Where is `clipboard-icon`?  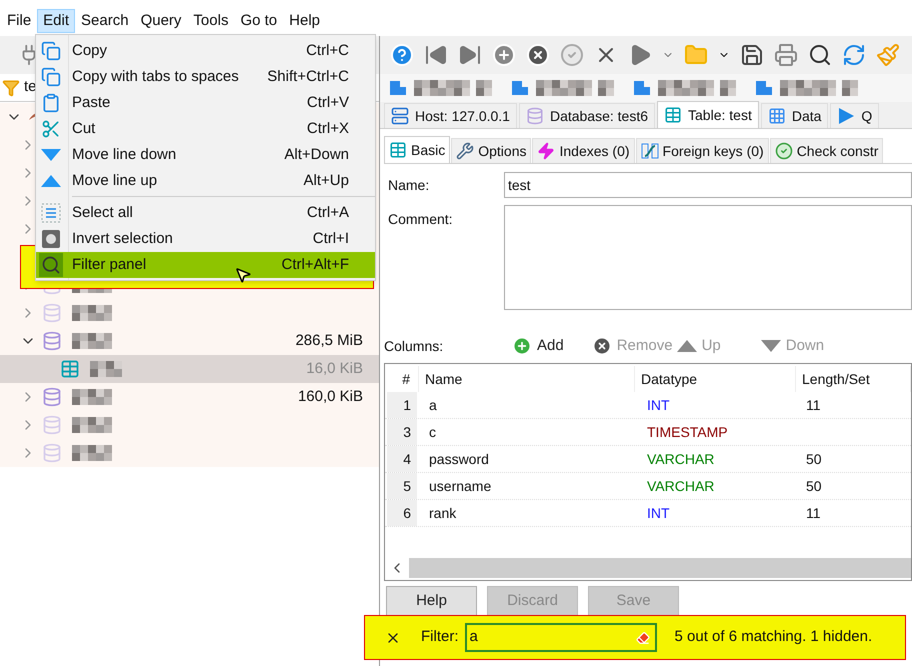
clipboard-icon is located at coordinates (51, 103).